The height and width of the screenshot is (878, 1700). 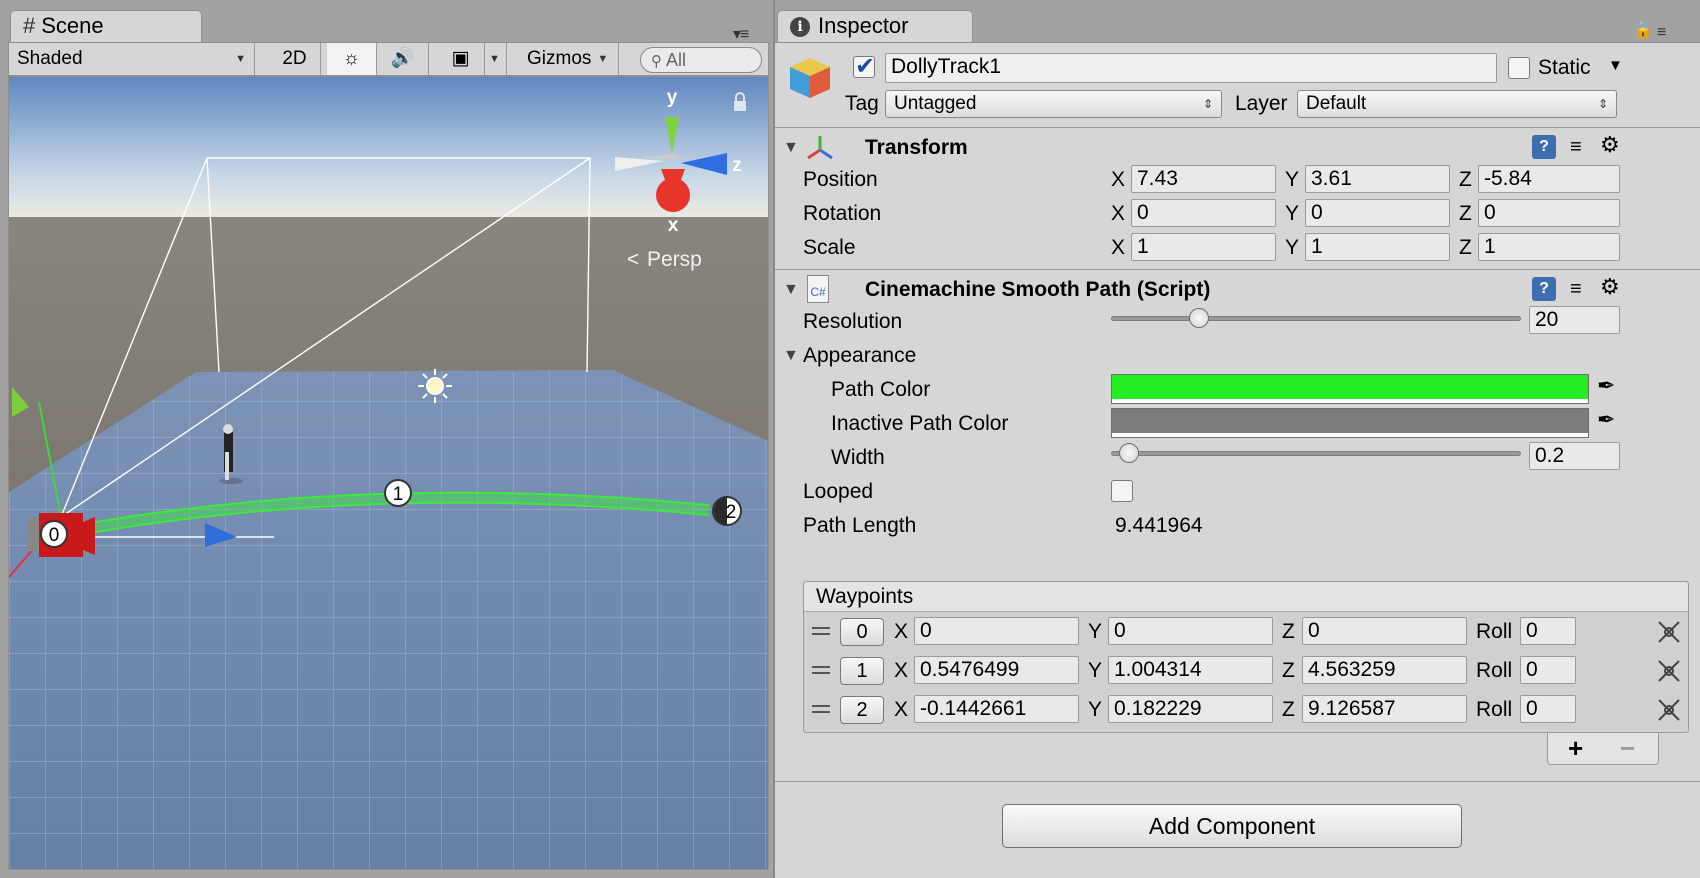 I want to click on waypoint-marker-2: 2, so click(x=727, y=511).